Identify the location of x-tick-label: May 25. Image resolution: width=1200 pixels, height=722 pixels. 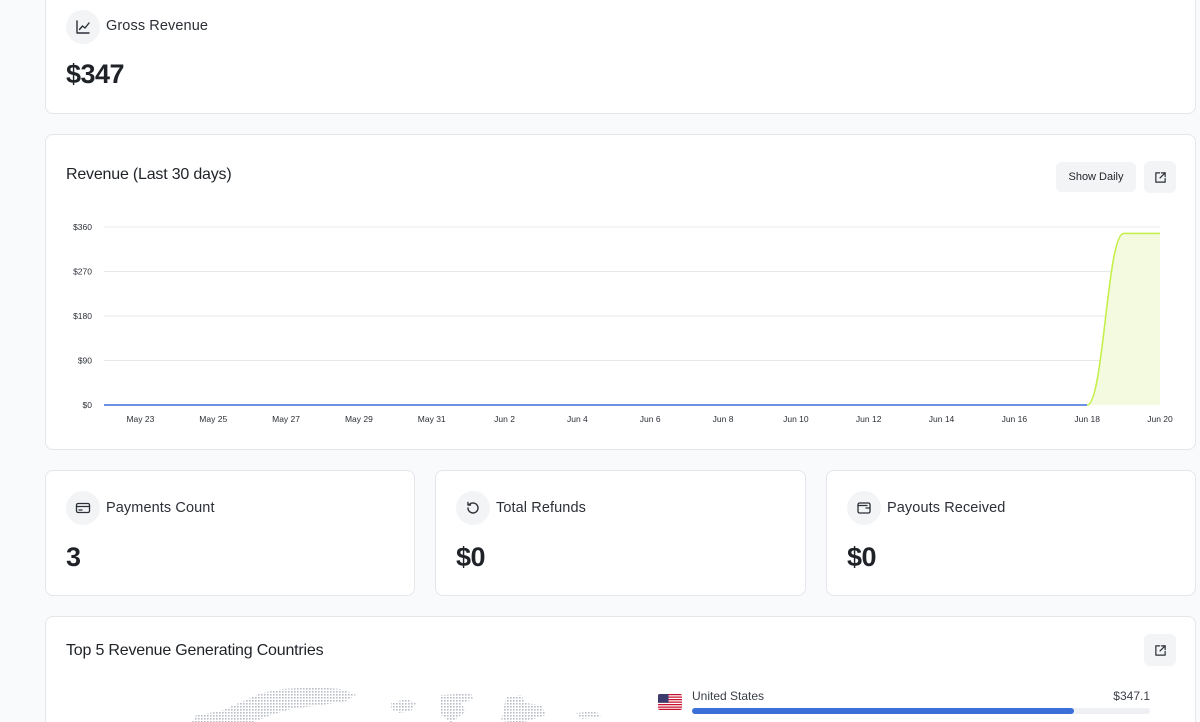
(213, 419).